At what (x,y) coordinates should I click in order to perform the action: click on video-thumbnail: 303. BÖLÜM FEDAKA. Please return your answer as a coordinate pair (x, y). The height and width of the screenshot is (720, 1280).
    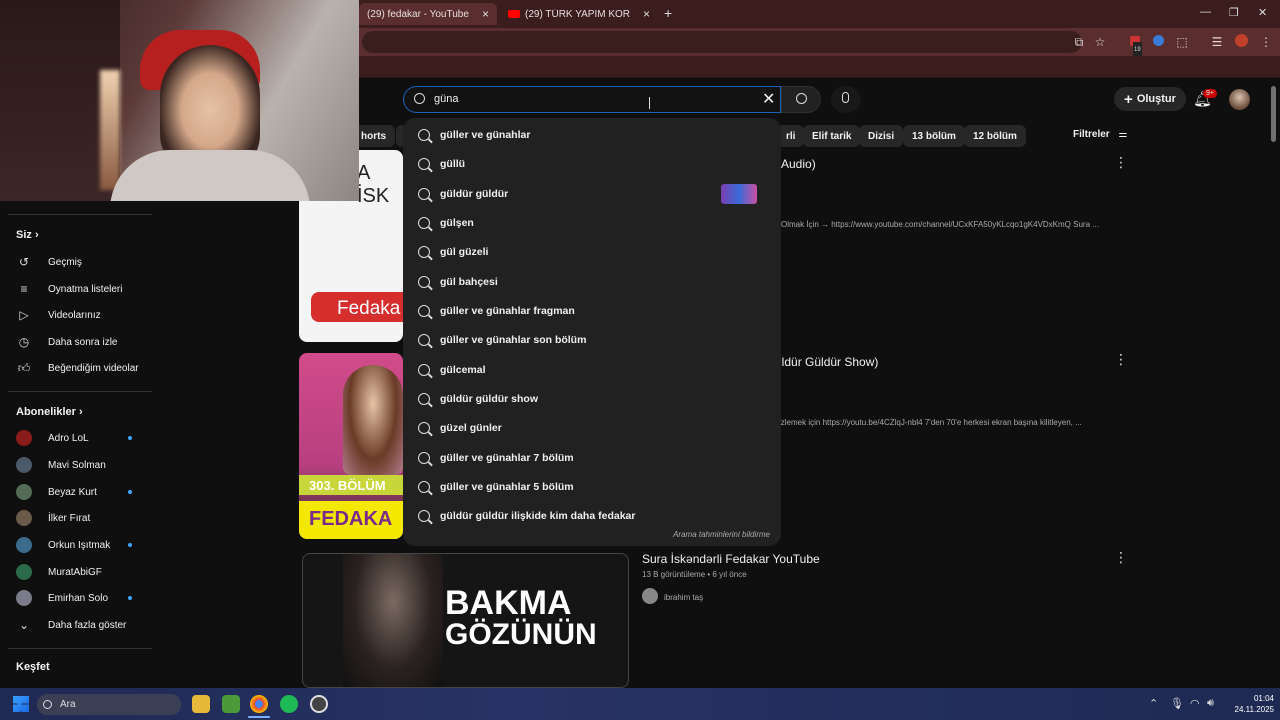
    Looking at the image, I should click on (351, 446).